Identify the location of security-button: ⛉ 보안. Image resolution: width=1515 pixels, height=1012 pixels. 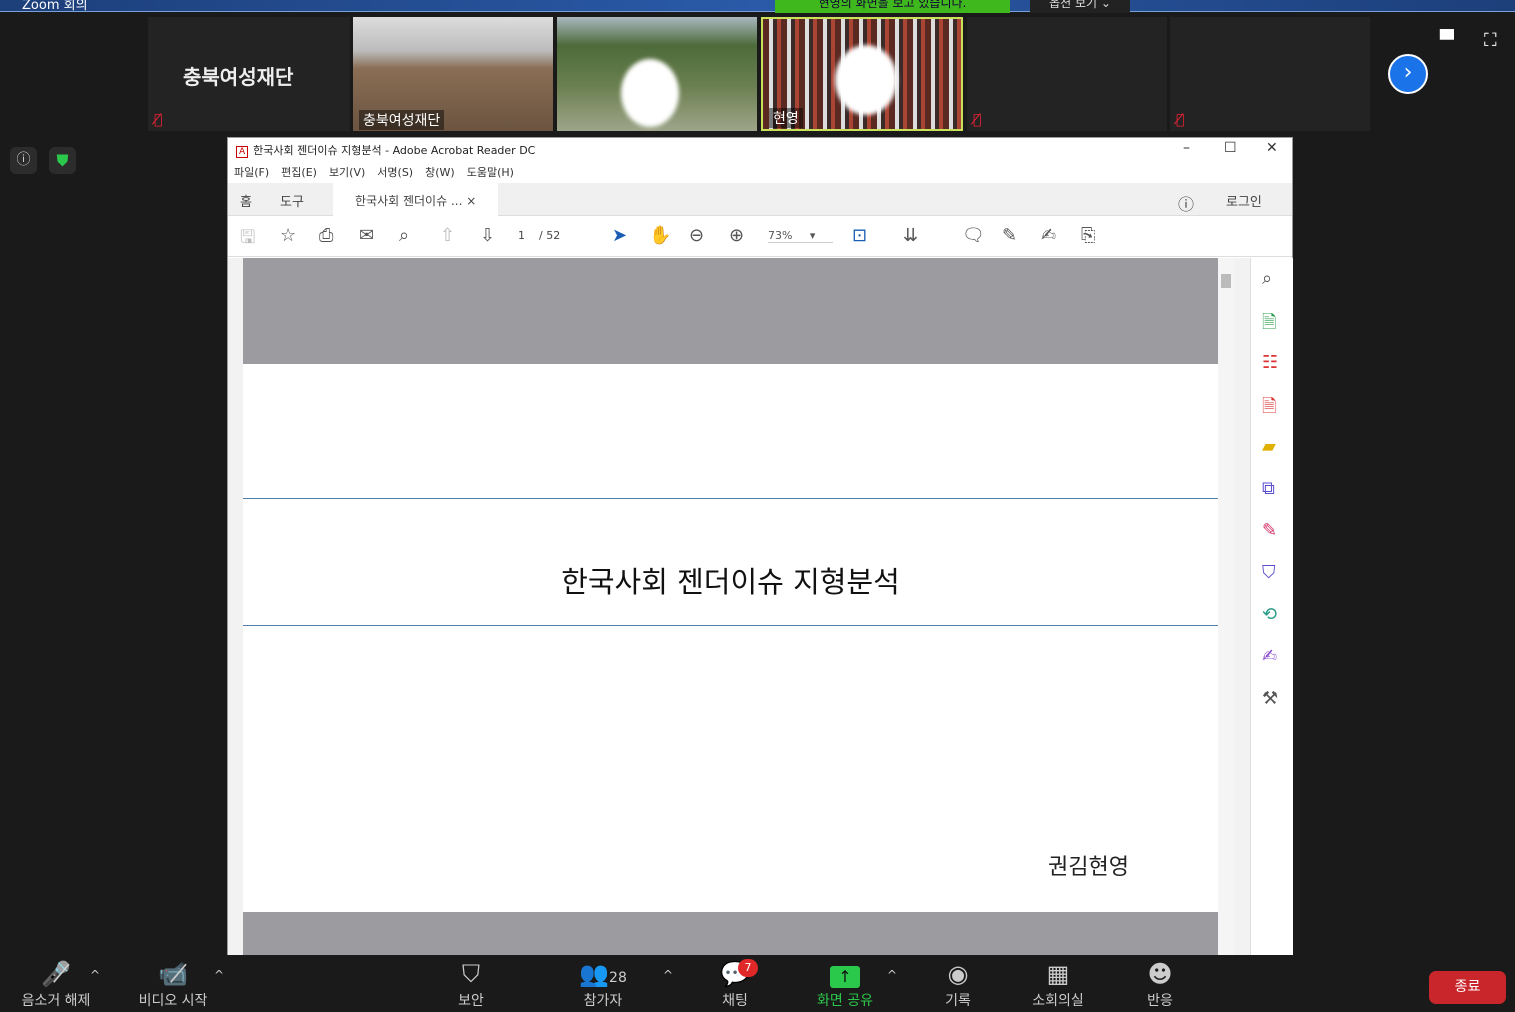
(471, 985).